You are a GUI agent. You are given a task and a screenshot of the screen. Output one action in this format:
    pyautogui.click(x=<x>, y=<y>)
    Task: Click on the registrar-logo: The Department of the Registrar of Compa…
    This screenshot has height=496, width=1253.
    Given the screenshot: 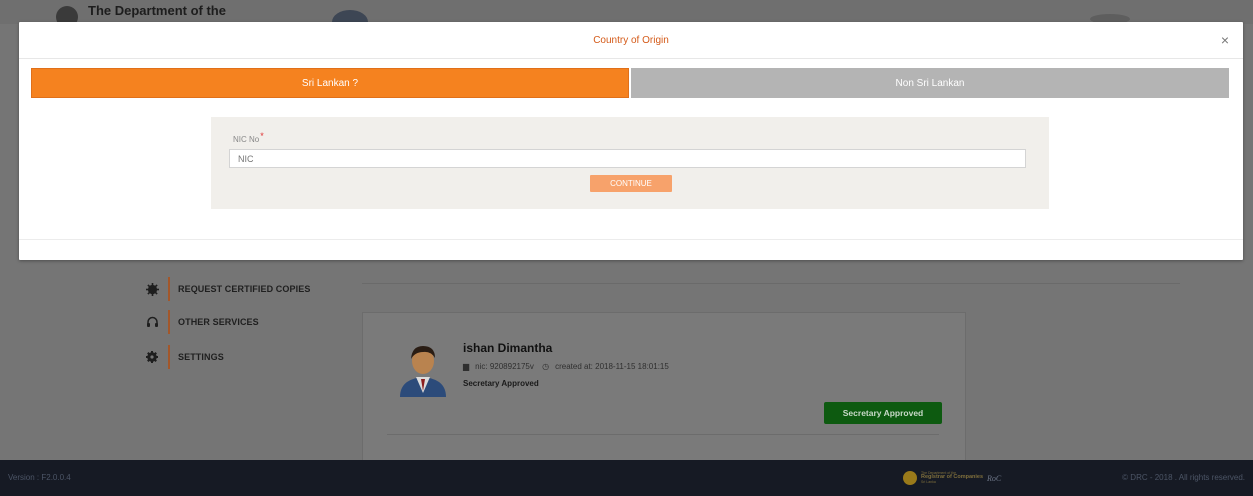 What is the action you would take?
    pyautogui.click(x=973, y=478)
    